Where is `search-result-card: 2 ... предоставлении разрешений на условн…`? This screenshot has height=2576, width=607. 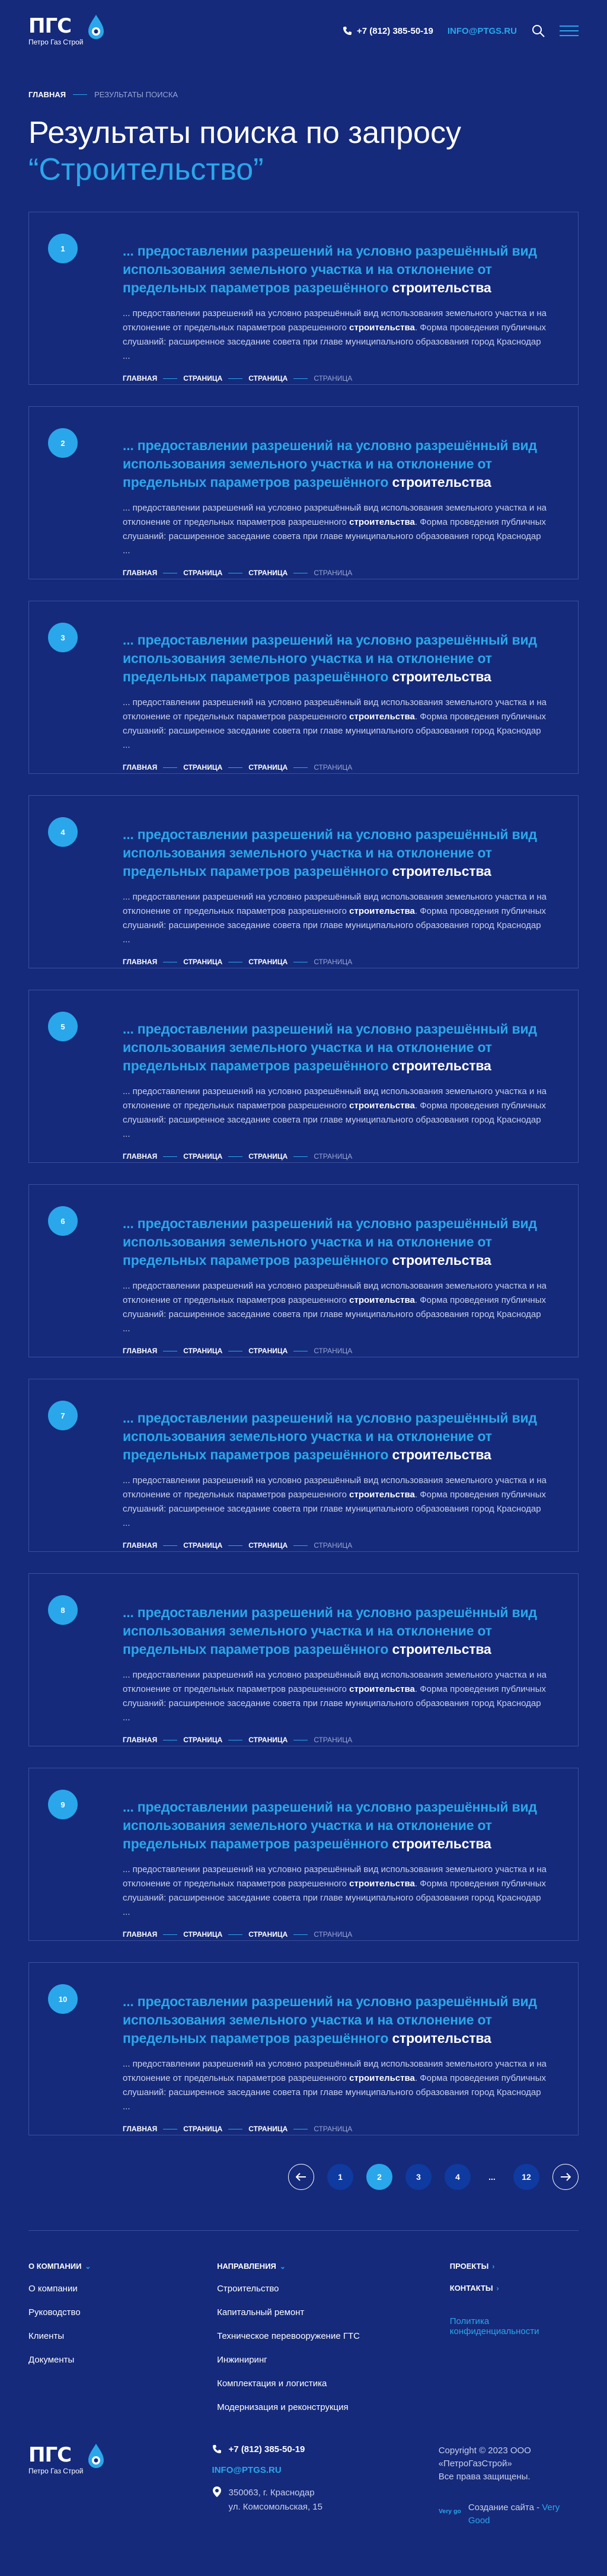
search-result-card: 2 ... предоставлении разрешений на условн… is located at coordinates (303, 492).